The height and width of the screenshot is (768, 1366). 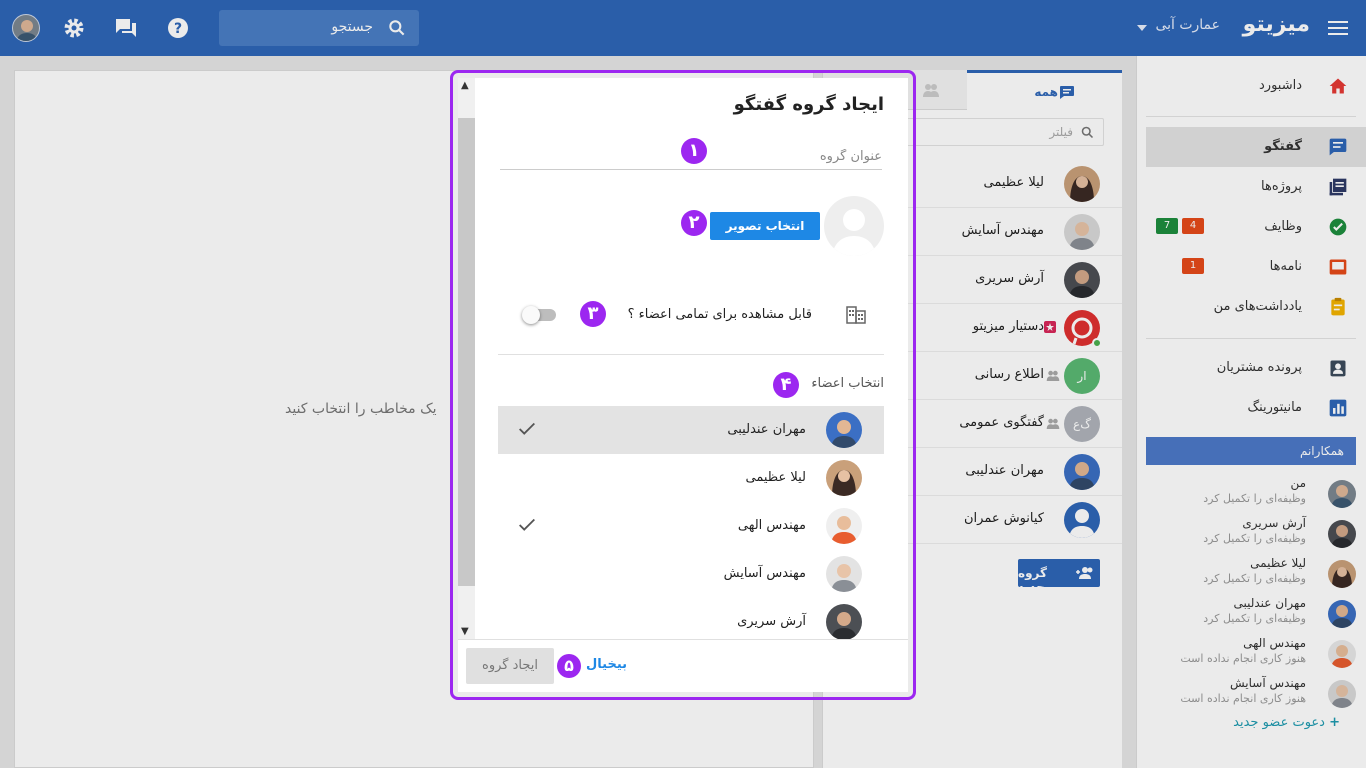 What do you see at coordinates (510, 666) in the screenshot?
I see `create-group-button: ایجاد گروه` at bounding box center [510, 666].